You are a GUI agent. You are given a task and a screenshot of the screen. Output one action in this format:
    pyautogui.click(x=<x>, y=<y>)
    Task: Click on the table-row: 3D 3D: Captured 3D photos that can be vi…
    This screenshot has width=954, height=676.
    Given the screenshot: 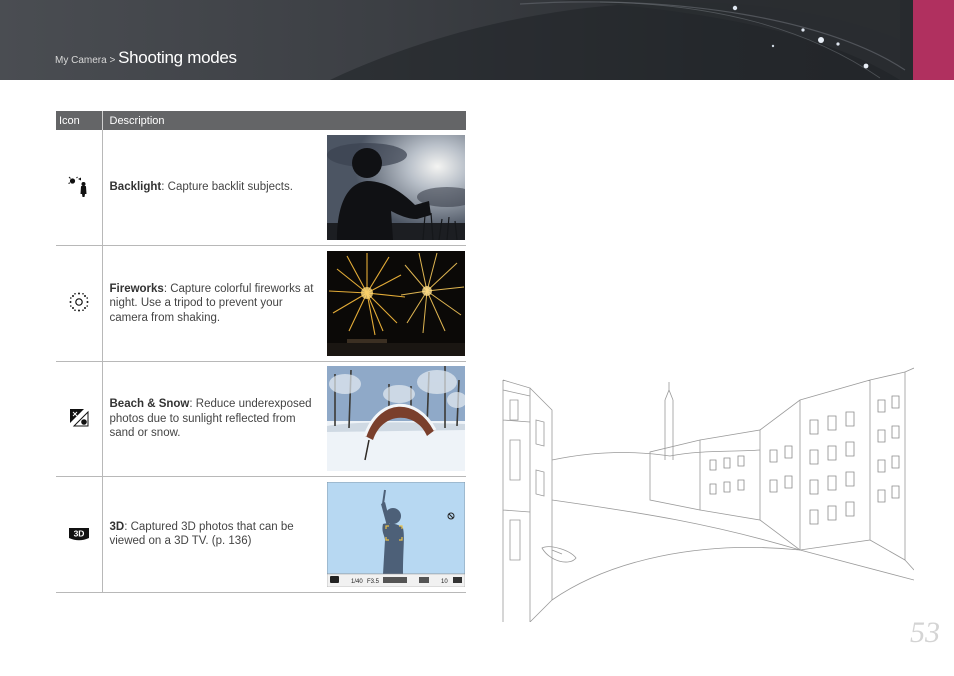 What is the action you would take?
    pyautogui.click(x=261, y=534)
    